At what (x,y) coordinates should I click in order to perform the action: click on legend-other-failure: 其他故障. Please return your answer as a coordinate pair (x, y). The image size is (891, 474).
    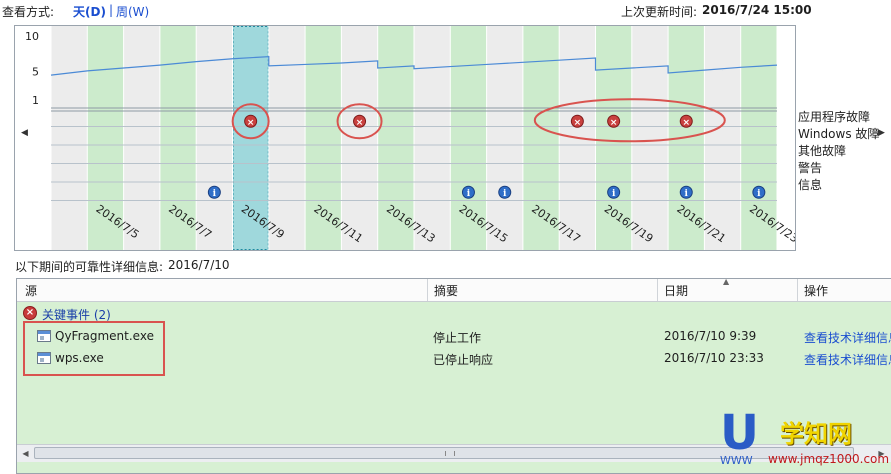
    Looking at the image, I should click on (838, 151).